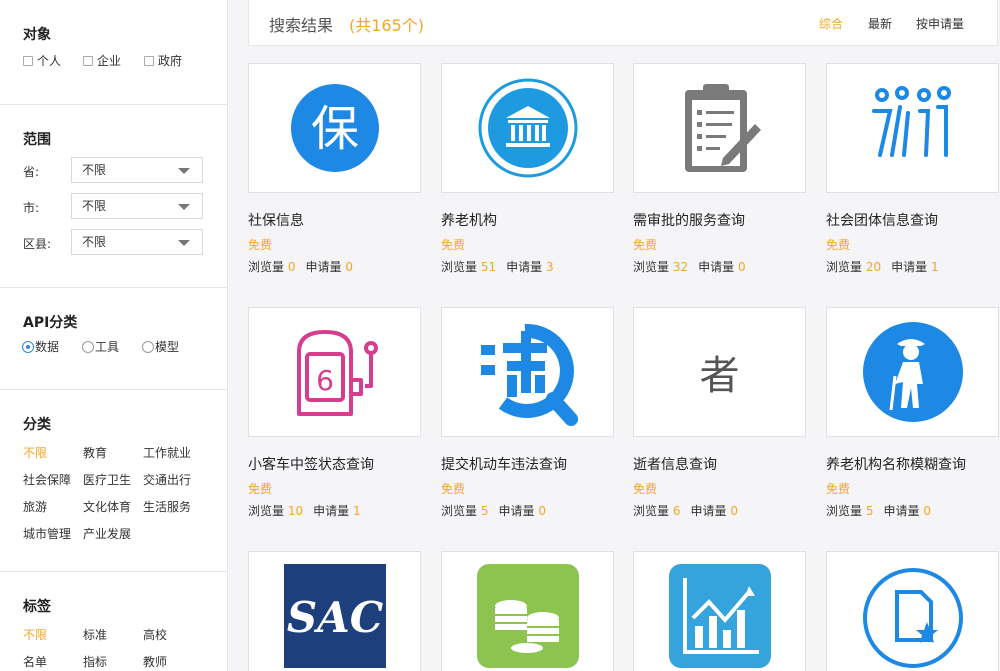  What do you see at coordinates (882, 220) in the screenshot?
I see `card-title: 社会团体信息查询` at bounding box center [882, 220].